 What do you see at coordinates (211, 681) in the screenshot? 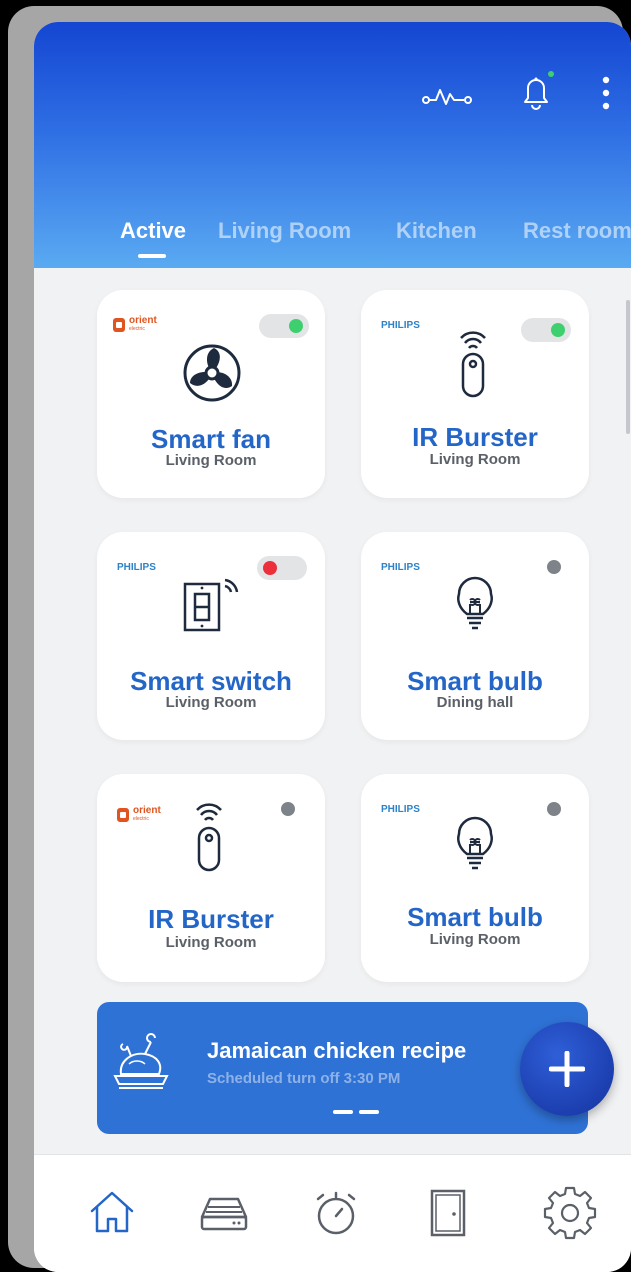
I see `device-name: Smart switch` at bounding box center [211, 681].